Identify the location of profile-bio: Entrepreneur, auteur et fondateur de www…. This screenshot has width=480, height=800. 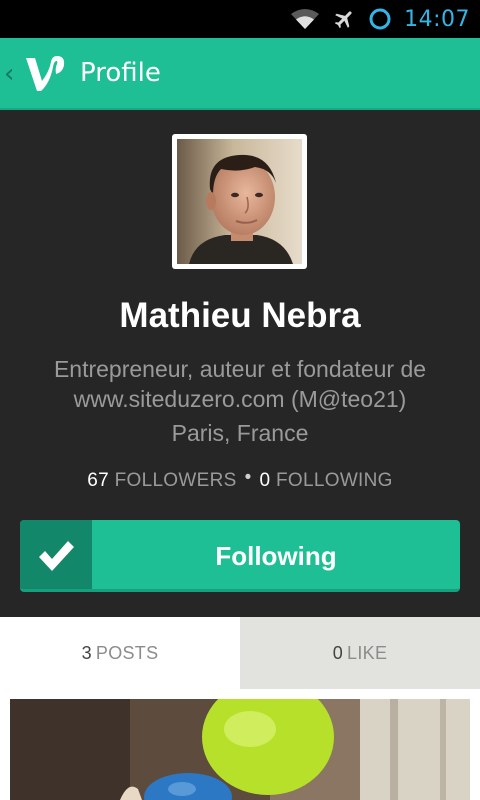
(240, 384).